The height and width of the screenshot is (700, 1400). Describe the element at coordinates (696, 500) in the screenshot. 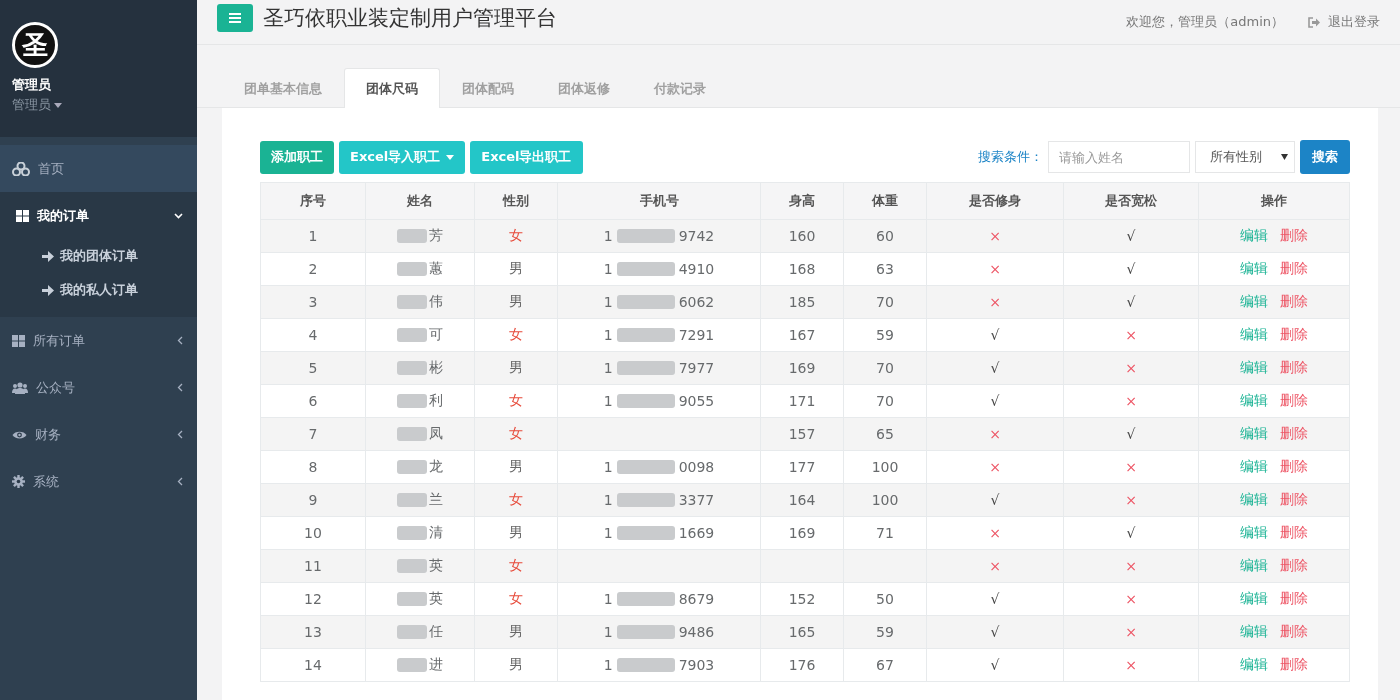

I see `phone-text: 3377` at that location.